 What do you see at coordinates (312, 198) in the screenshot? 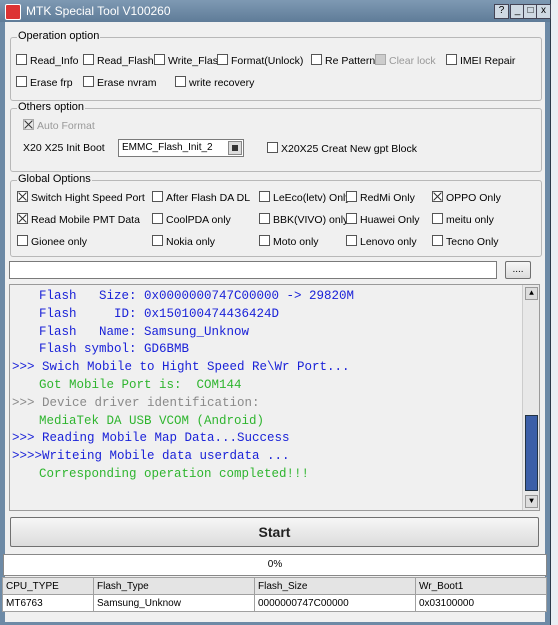
I see `checkbox-label: LeEco(letv) Only` at bounding box center [312, 198].